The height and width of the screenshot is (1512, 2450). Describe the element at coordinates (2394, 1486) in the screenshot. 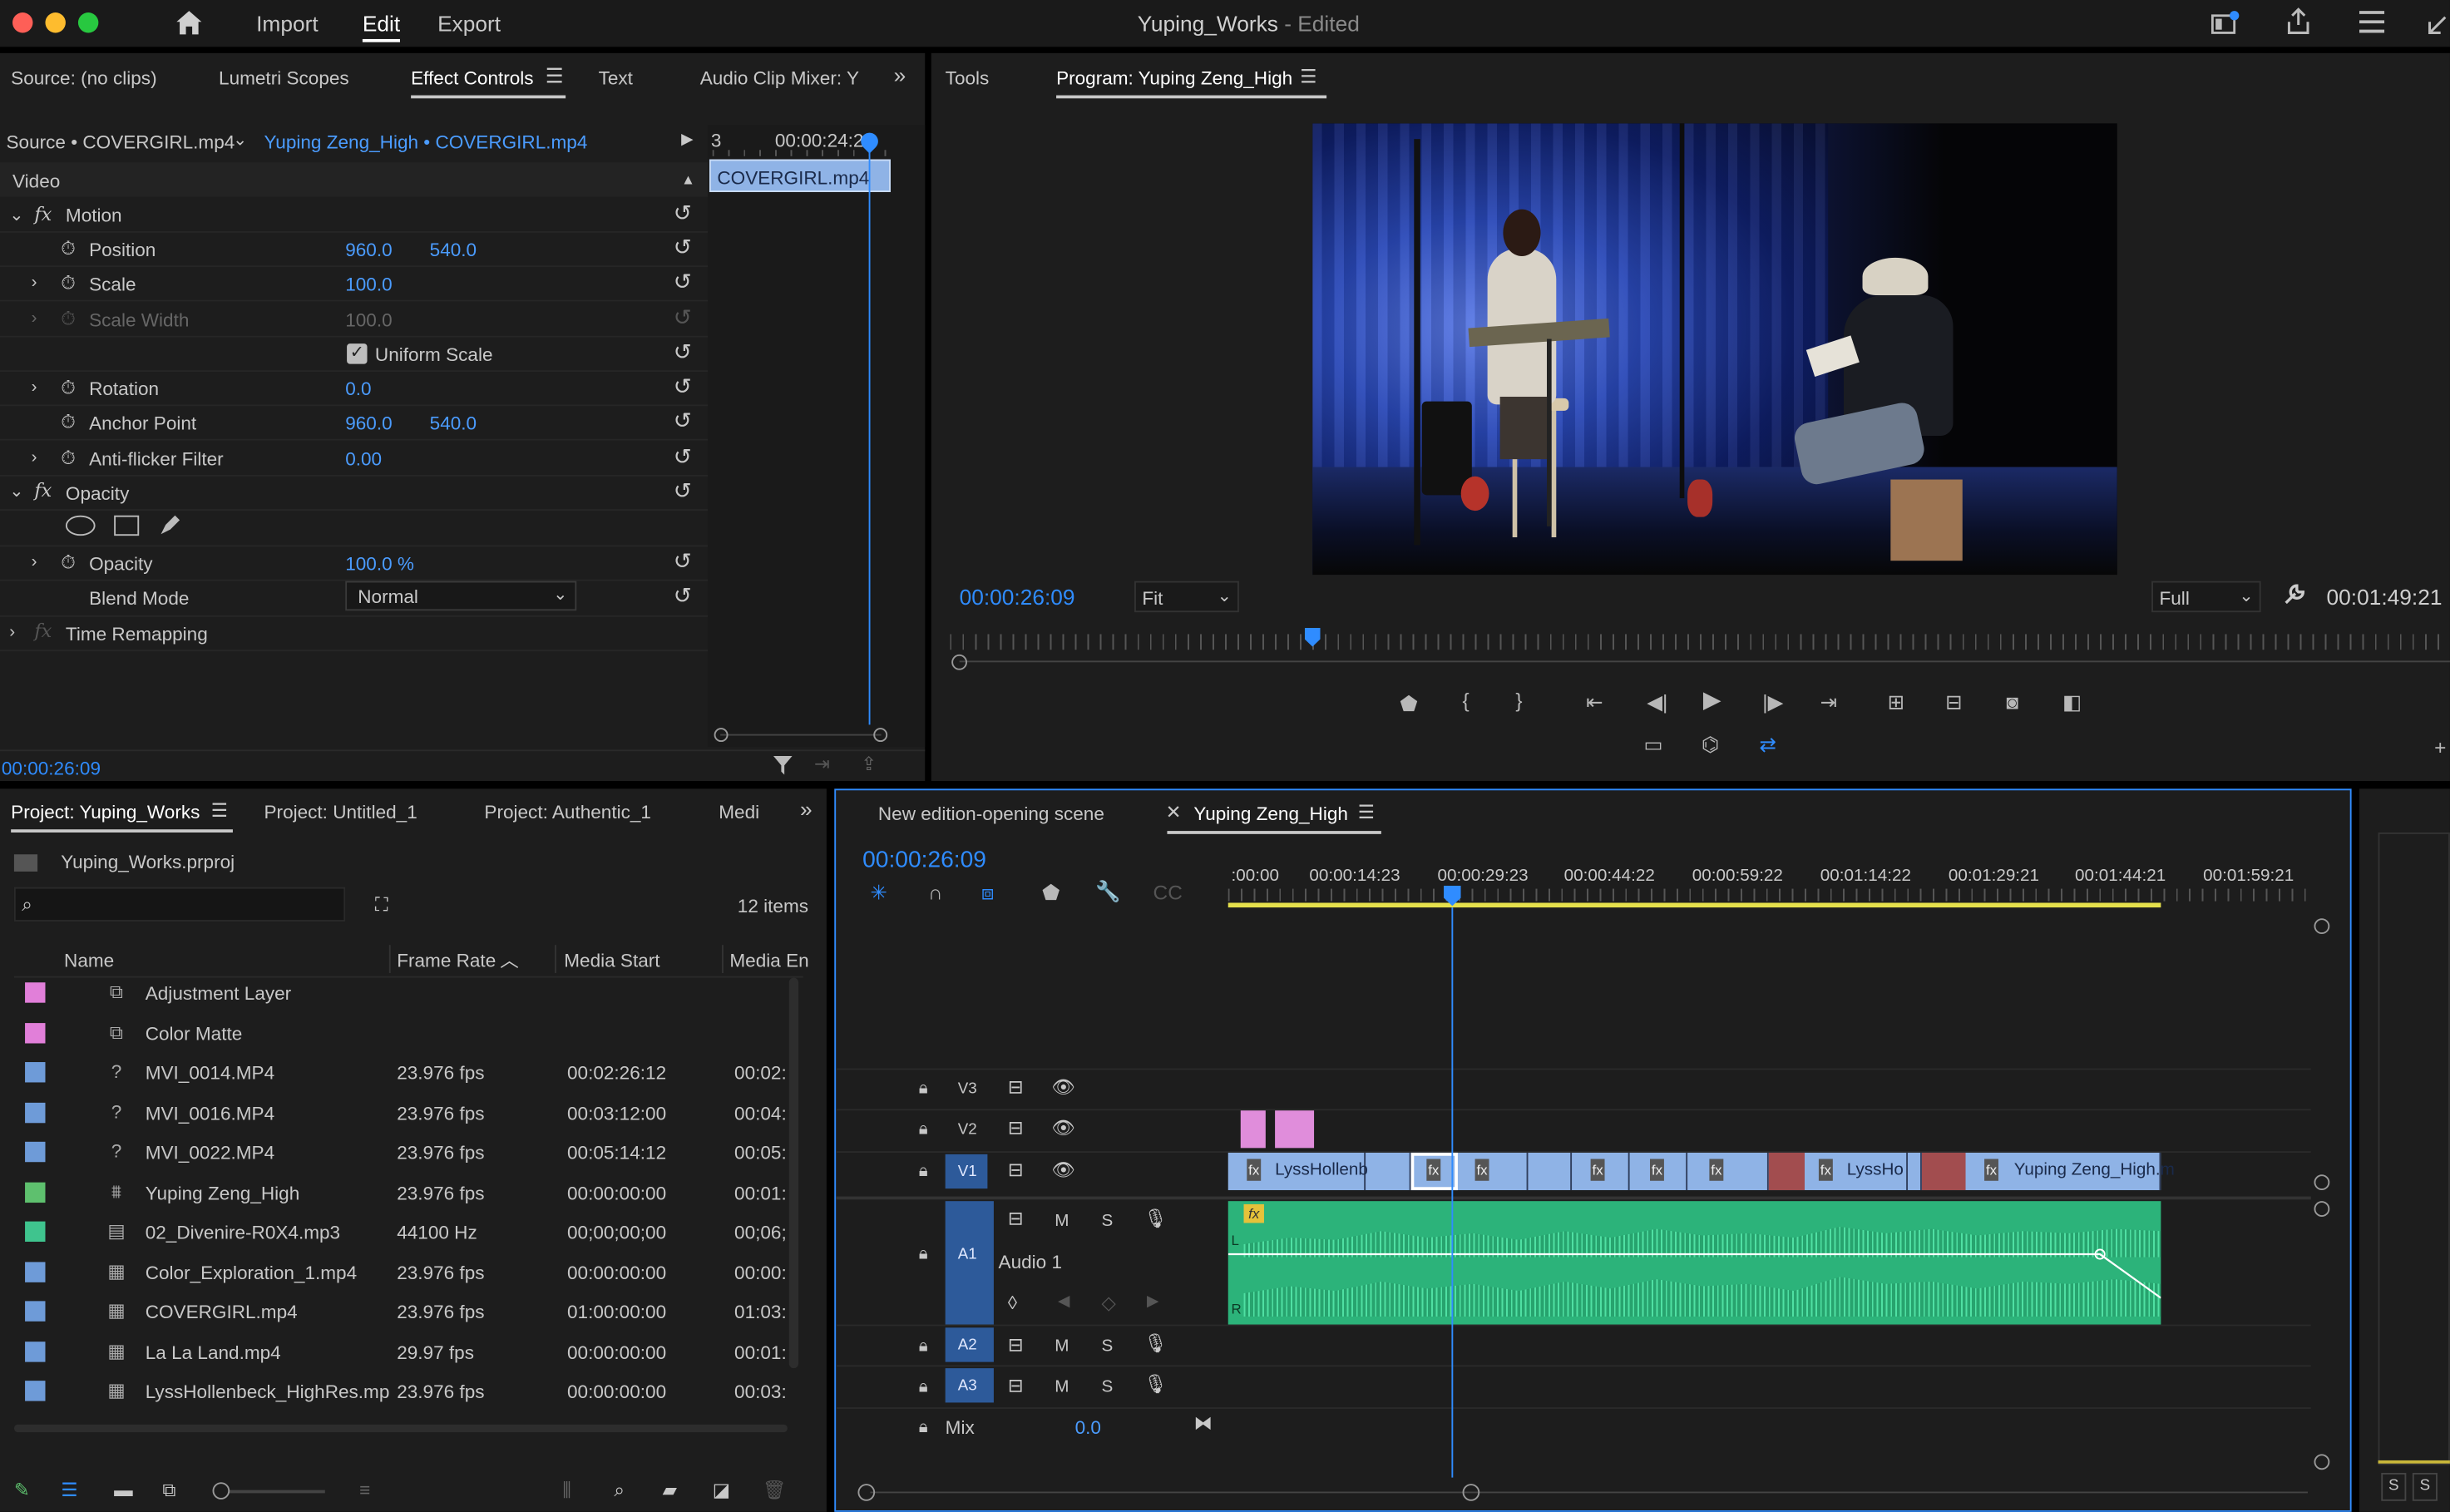

I see `meter-solo-button: S` at that location.